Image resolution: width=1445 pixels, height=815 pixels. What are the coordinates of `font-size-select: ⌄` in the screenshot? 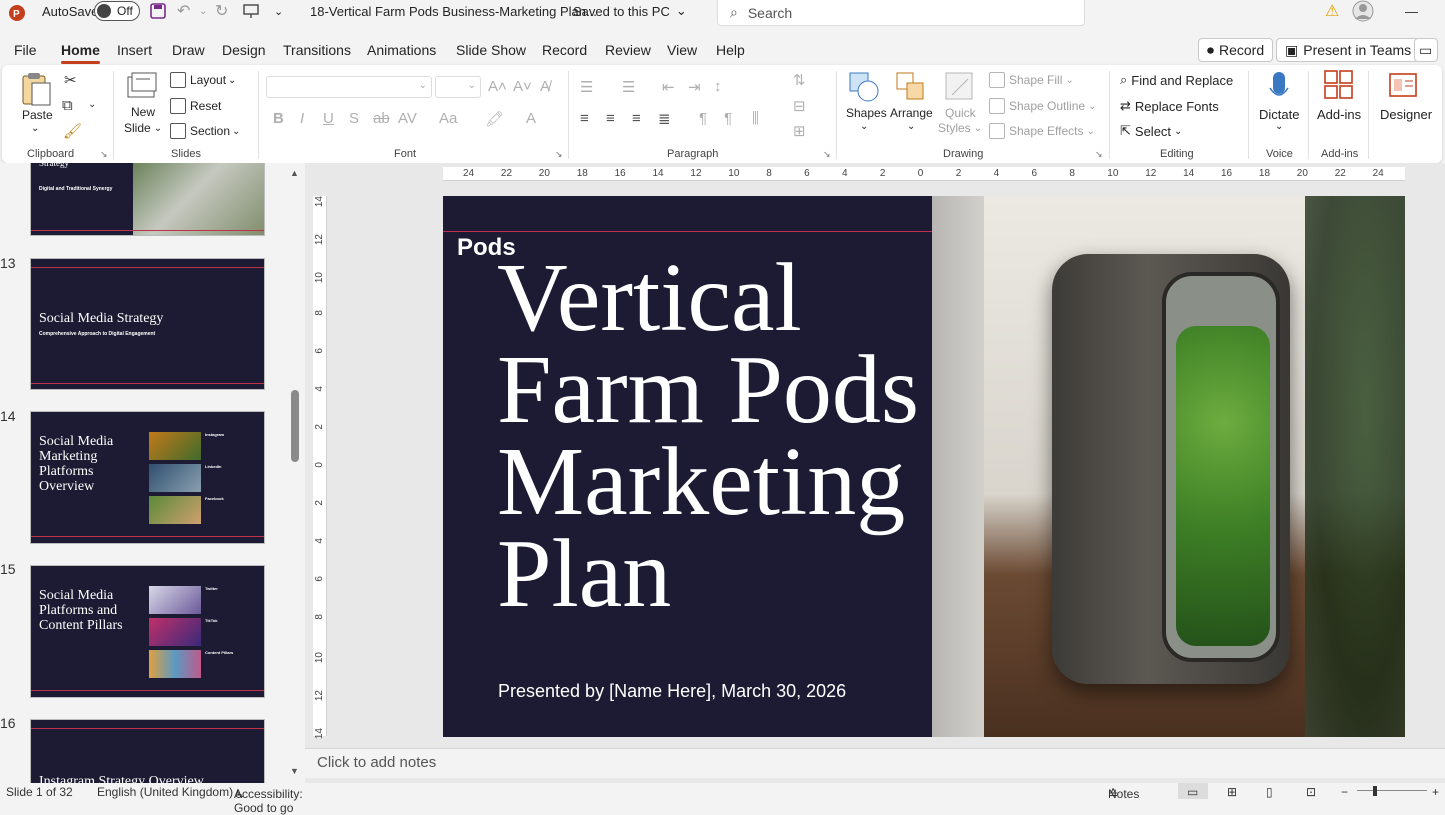 It's located at (458, 87).